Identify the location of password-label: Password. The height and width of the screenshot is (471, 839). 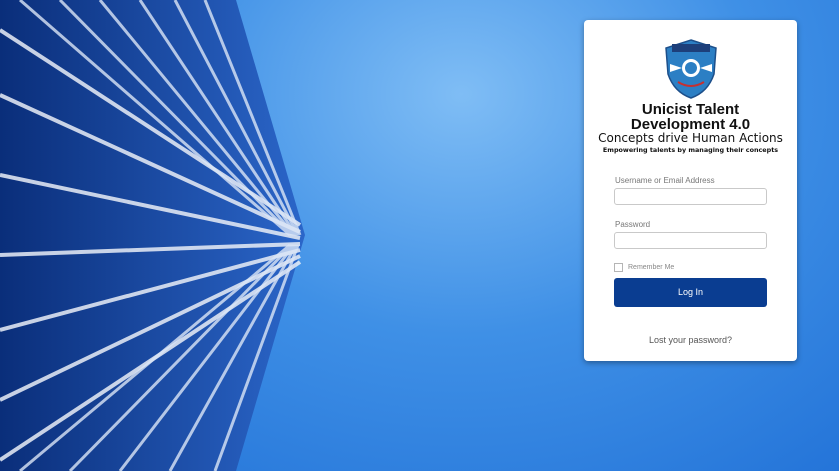
(633, 224).